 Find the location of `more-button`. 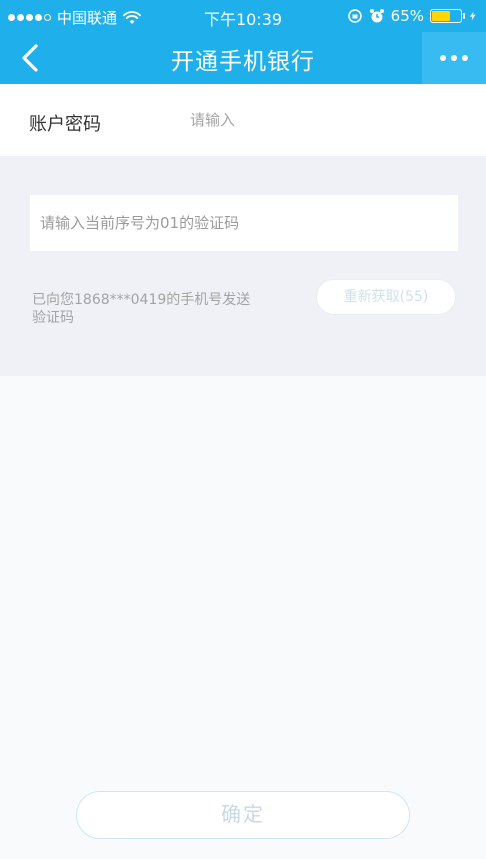

more-button is located at coordinates (454, 58).